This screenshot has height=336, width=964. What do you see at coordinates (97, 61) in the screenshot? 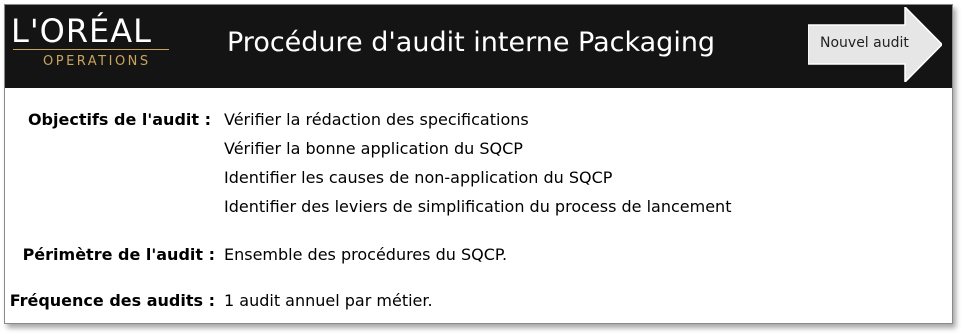
I see `logo-subtitle-text: OPERATIONS` at bounding box center [97, 61].